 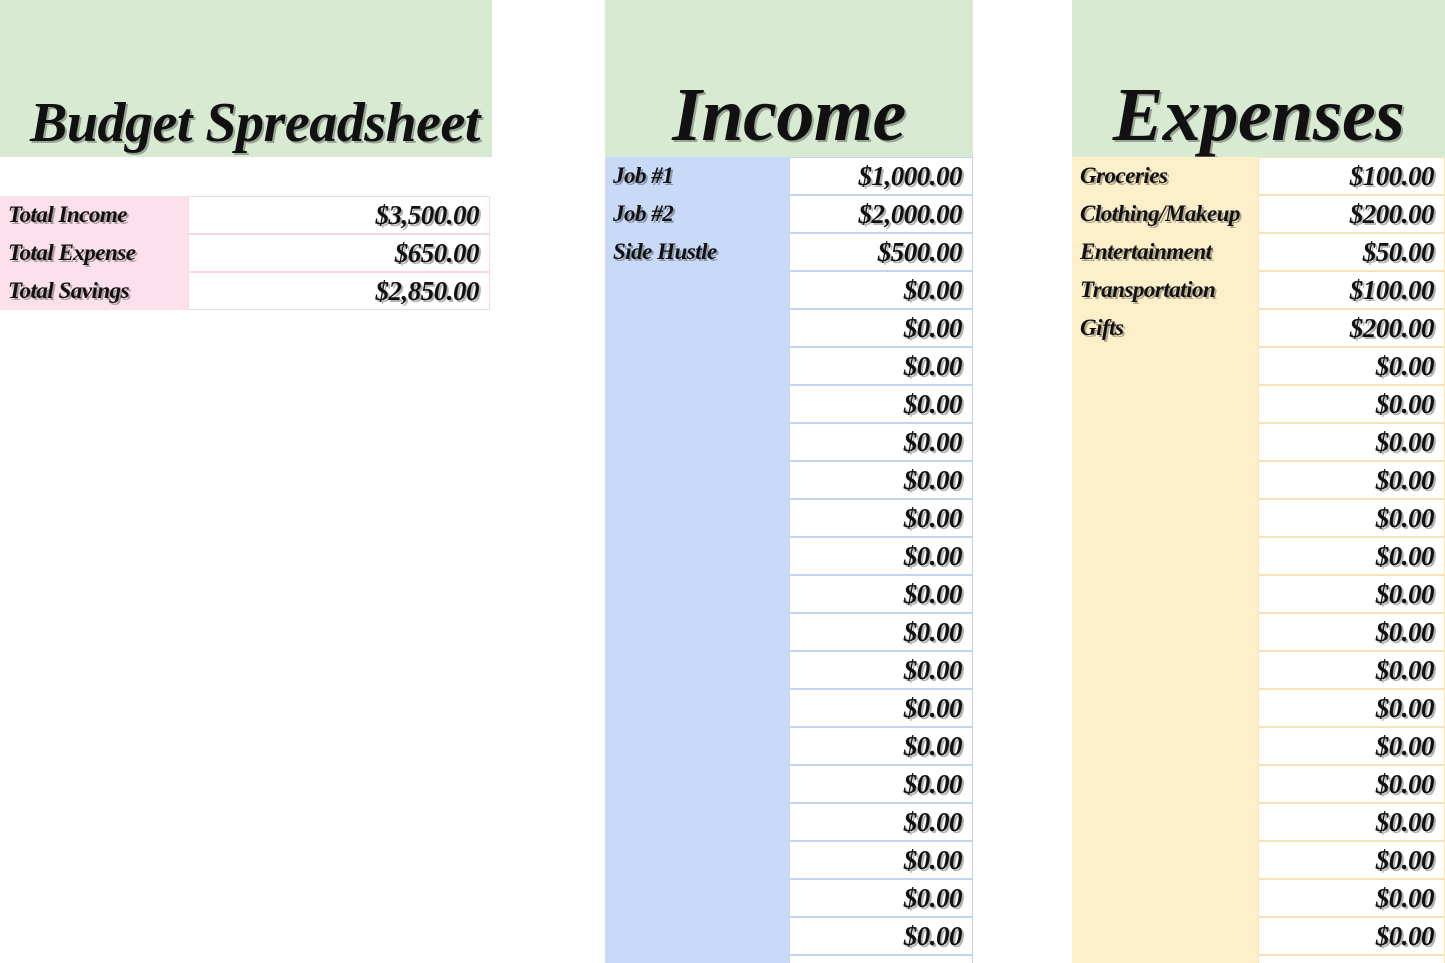 I want to click on expenses-row-label: Groceries, so click(x=1165, y=176).